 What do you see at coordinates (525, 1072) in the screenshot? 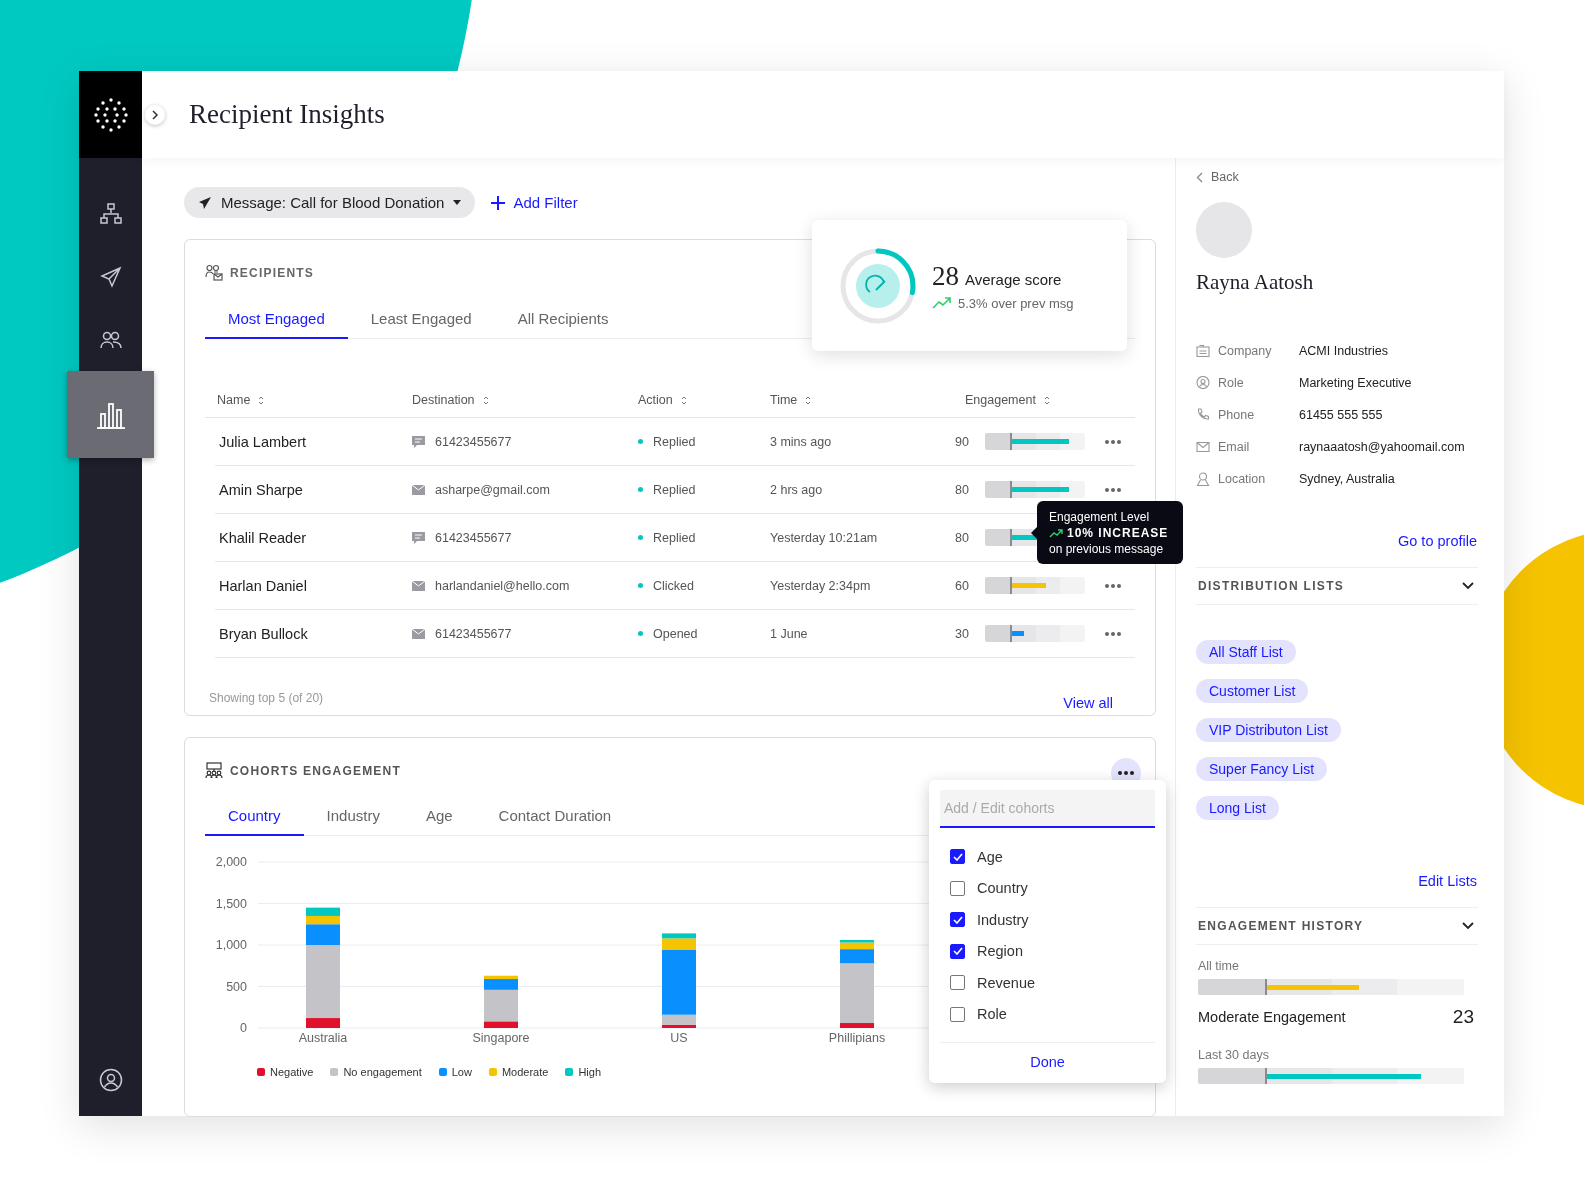
I see `legend-label: Moderate` at bounding box center [525, 1072].